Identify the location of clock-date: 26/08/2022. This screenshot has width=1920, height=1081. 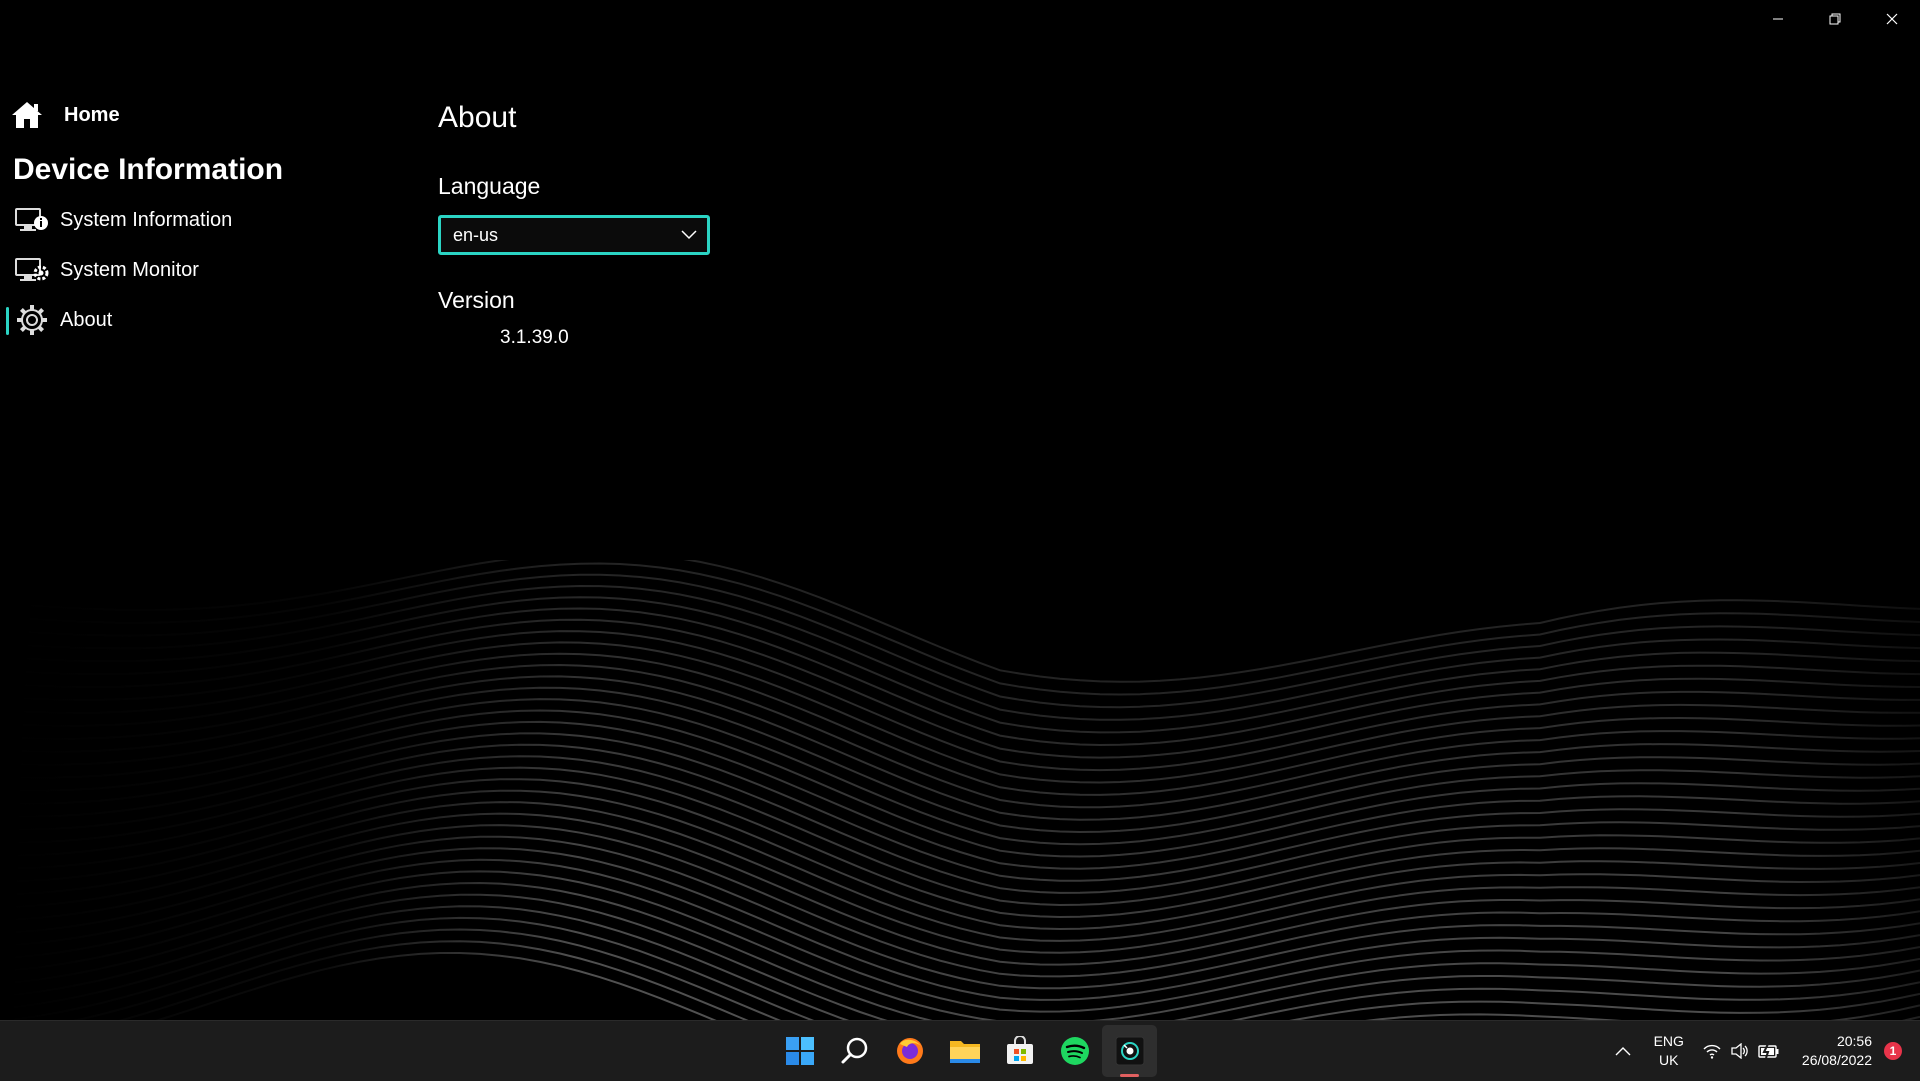
(1836, 1060).